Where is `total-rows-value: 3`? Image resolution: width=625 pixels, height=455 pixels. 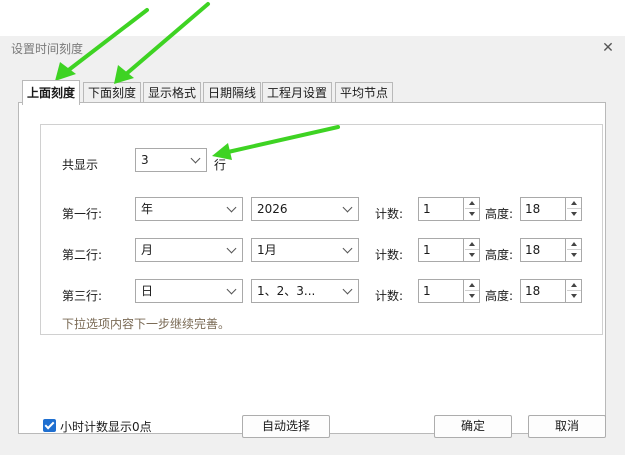
total-rows-value: 3 is located at coordinates (145, 160).